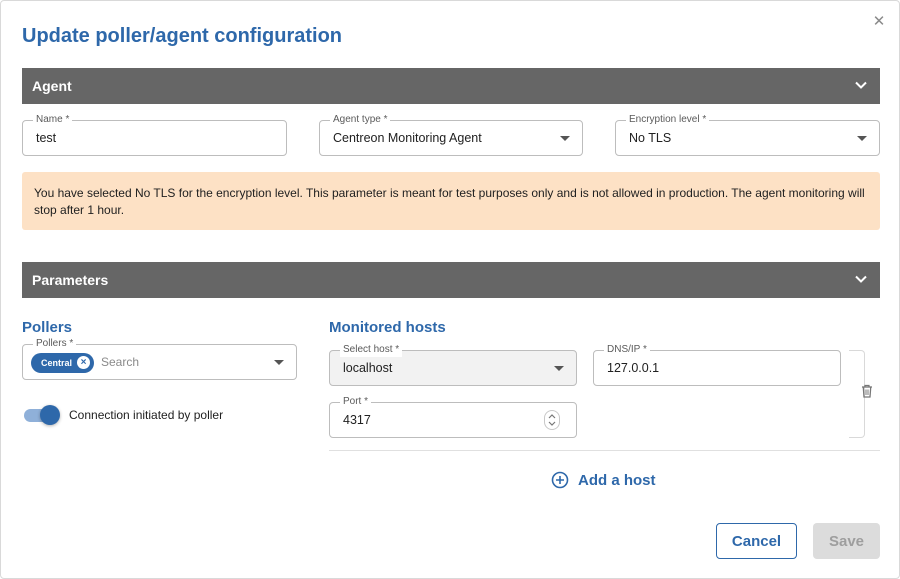 The height and width of the screenshot is (579, 900). Describe the element at coordinates (560, 480) in the screenshot. I see `add-circle-icon` at that location.